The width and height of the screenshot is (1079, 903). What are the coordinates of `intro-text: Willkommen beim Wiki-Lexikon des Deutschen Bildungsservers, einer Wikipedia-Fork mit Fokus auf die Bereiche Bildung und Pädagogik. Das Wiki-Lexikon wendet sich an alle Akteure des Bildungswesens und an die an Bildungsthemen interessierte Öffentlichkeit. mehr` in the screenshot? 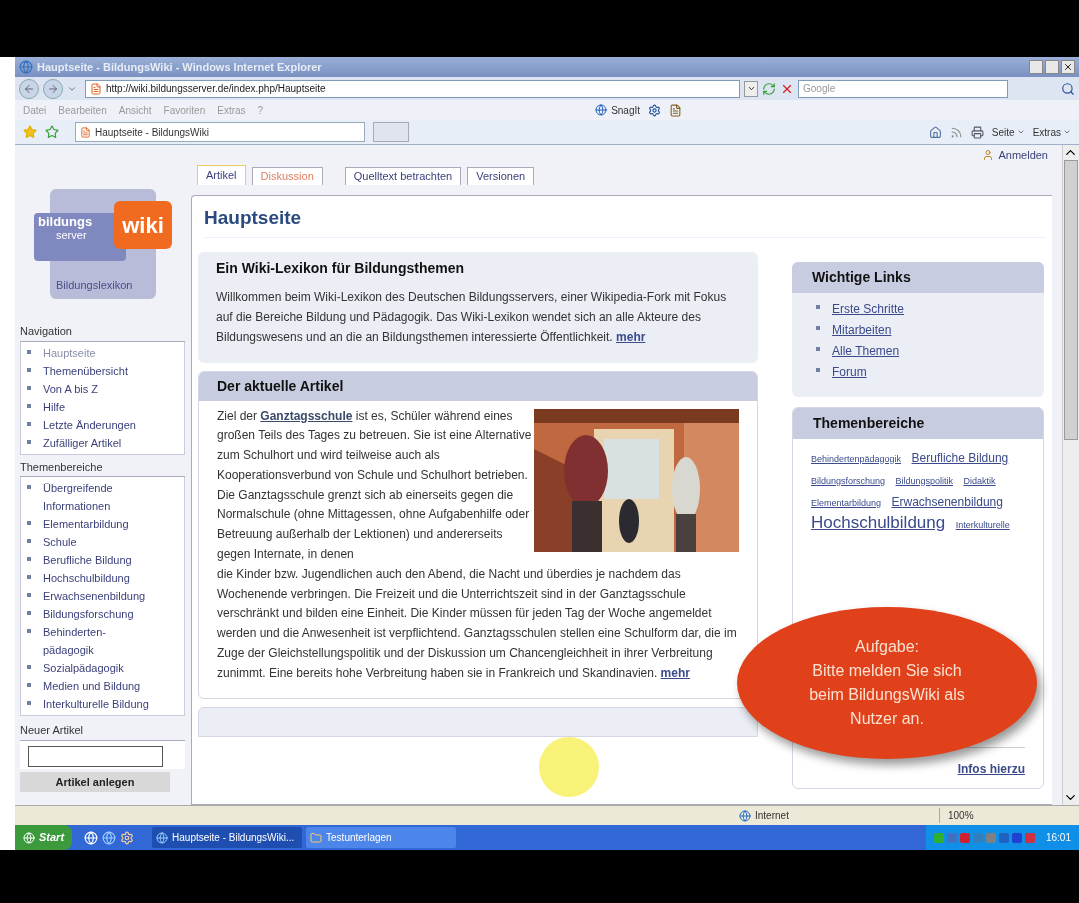 It's located at (472, 317).